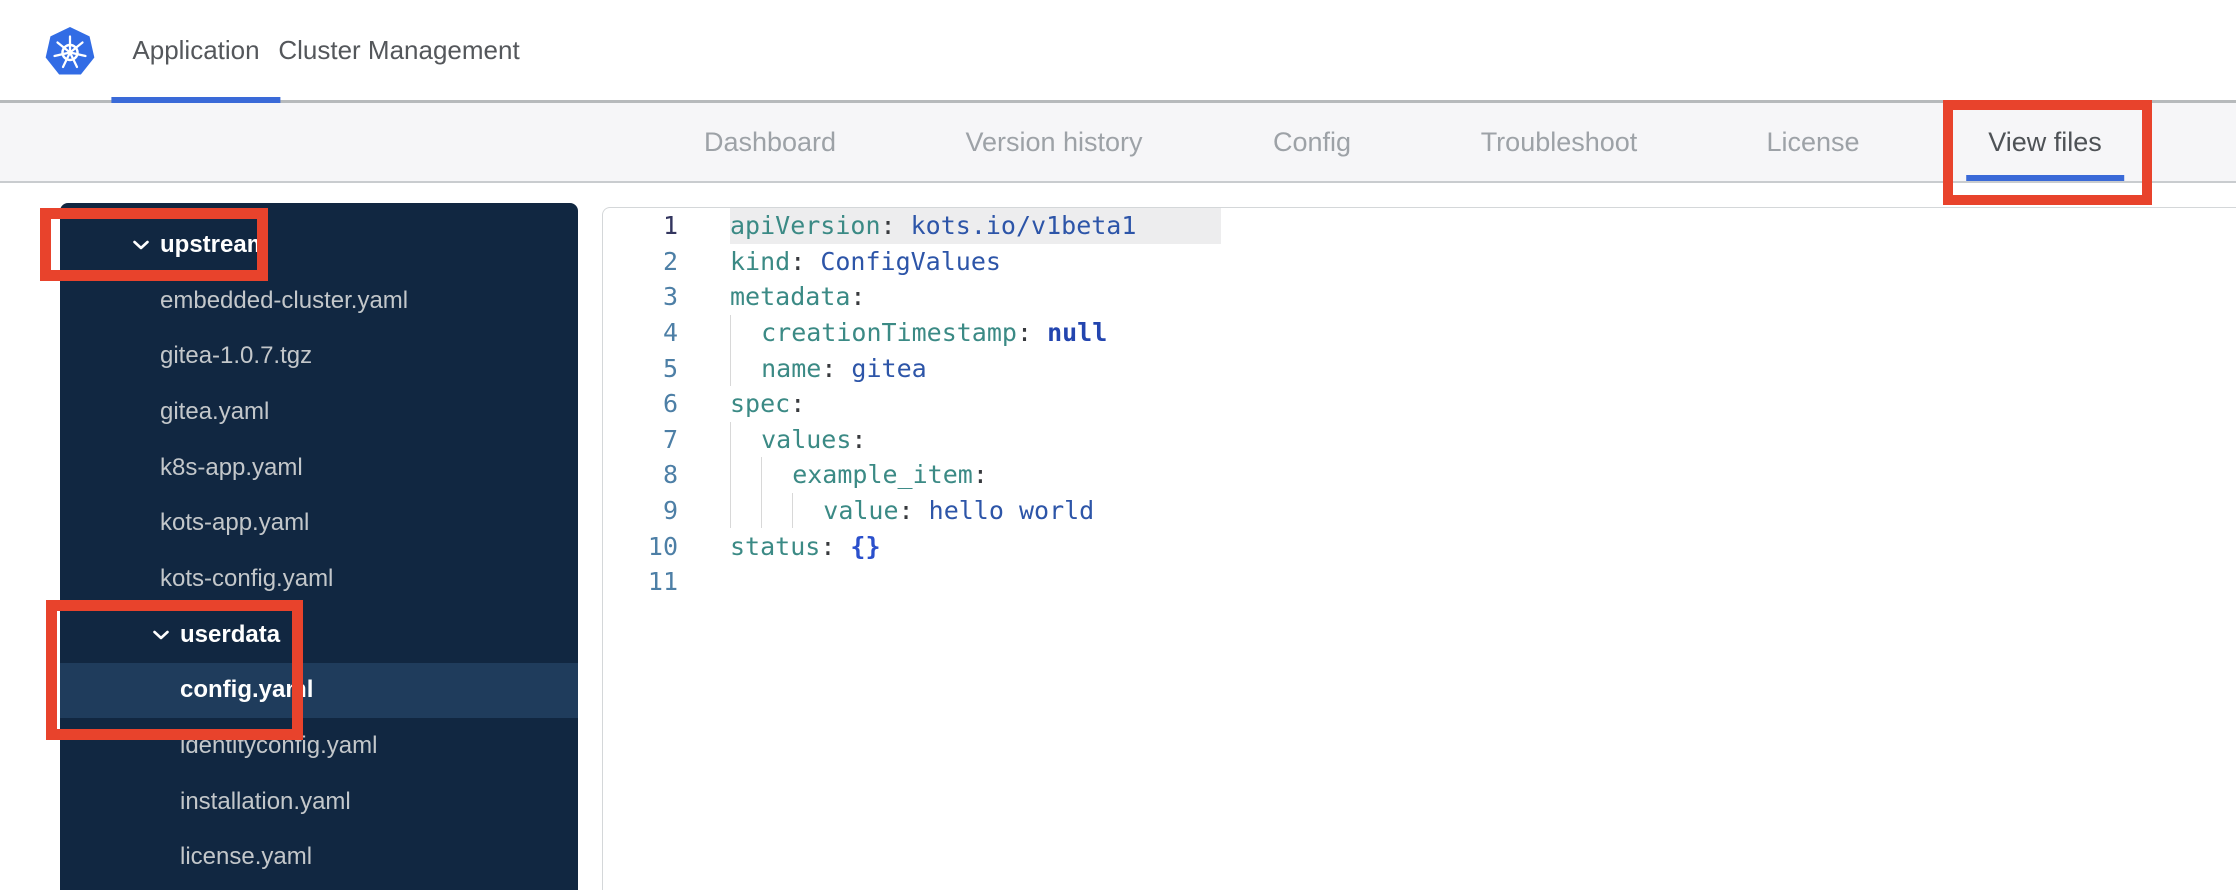 This screenshot has width=2236, height=890. Describe the element at coordinates (246, 857) in the screenshot. I see `tree-item-label: license.yaml` at that location.